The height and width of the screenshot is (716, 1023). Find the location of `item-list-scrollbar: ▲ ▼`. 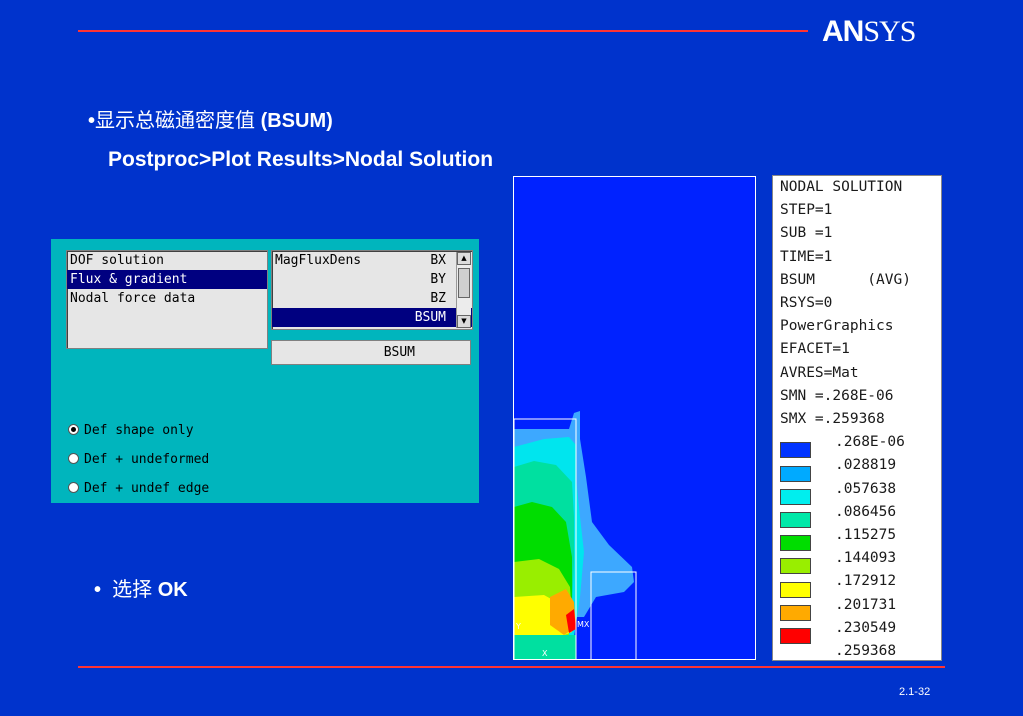

item-list-scrollbar: ▲ ▼ is located at coordinates (463, 290).